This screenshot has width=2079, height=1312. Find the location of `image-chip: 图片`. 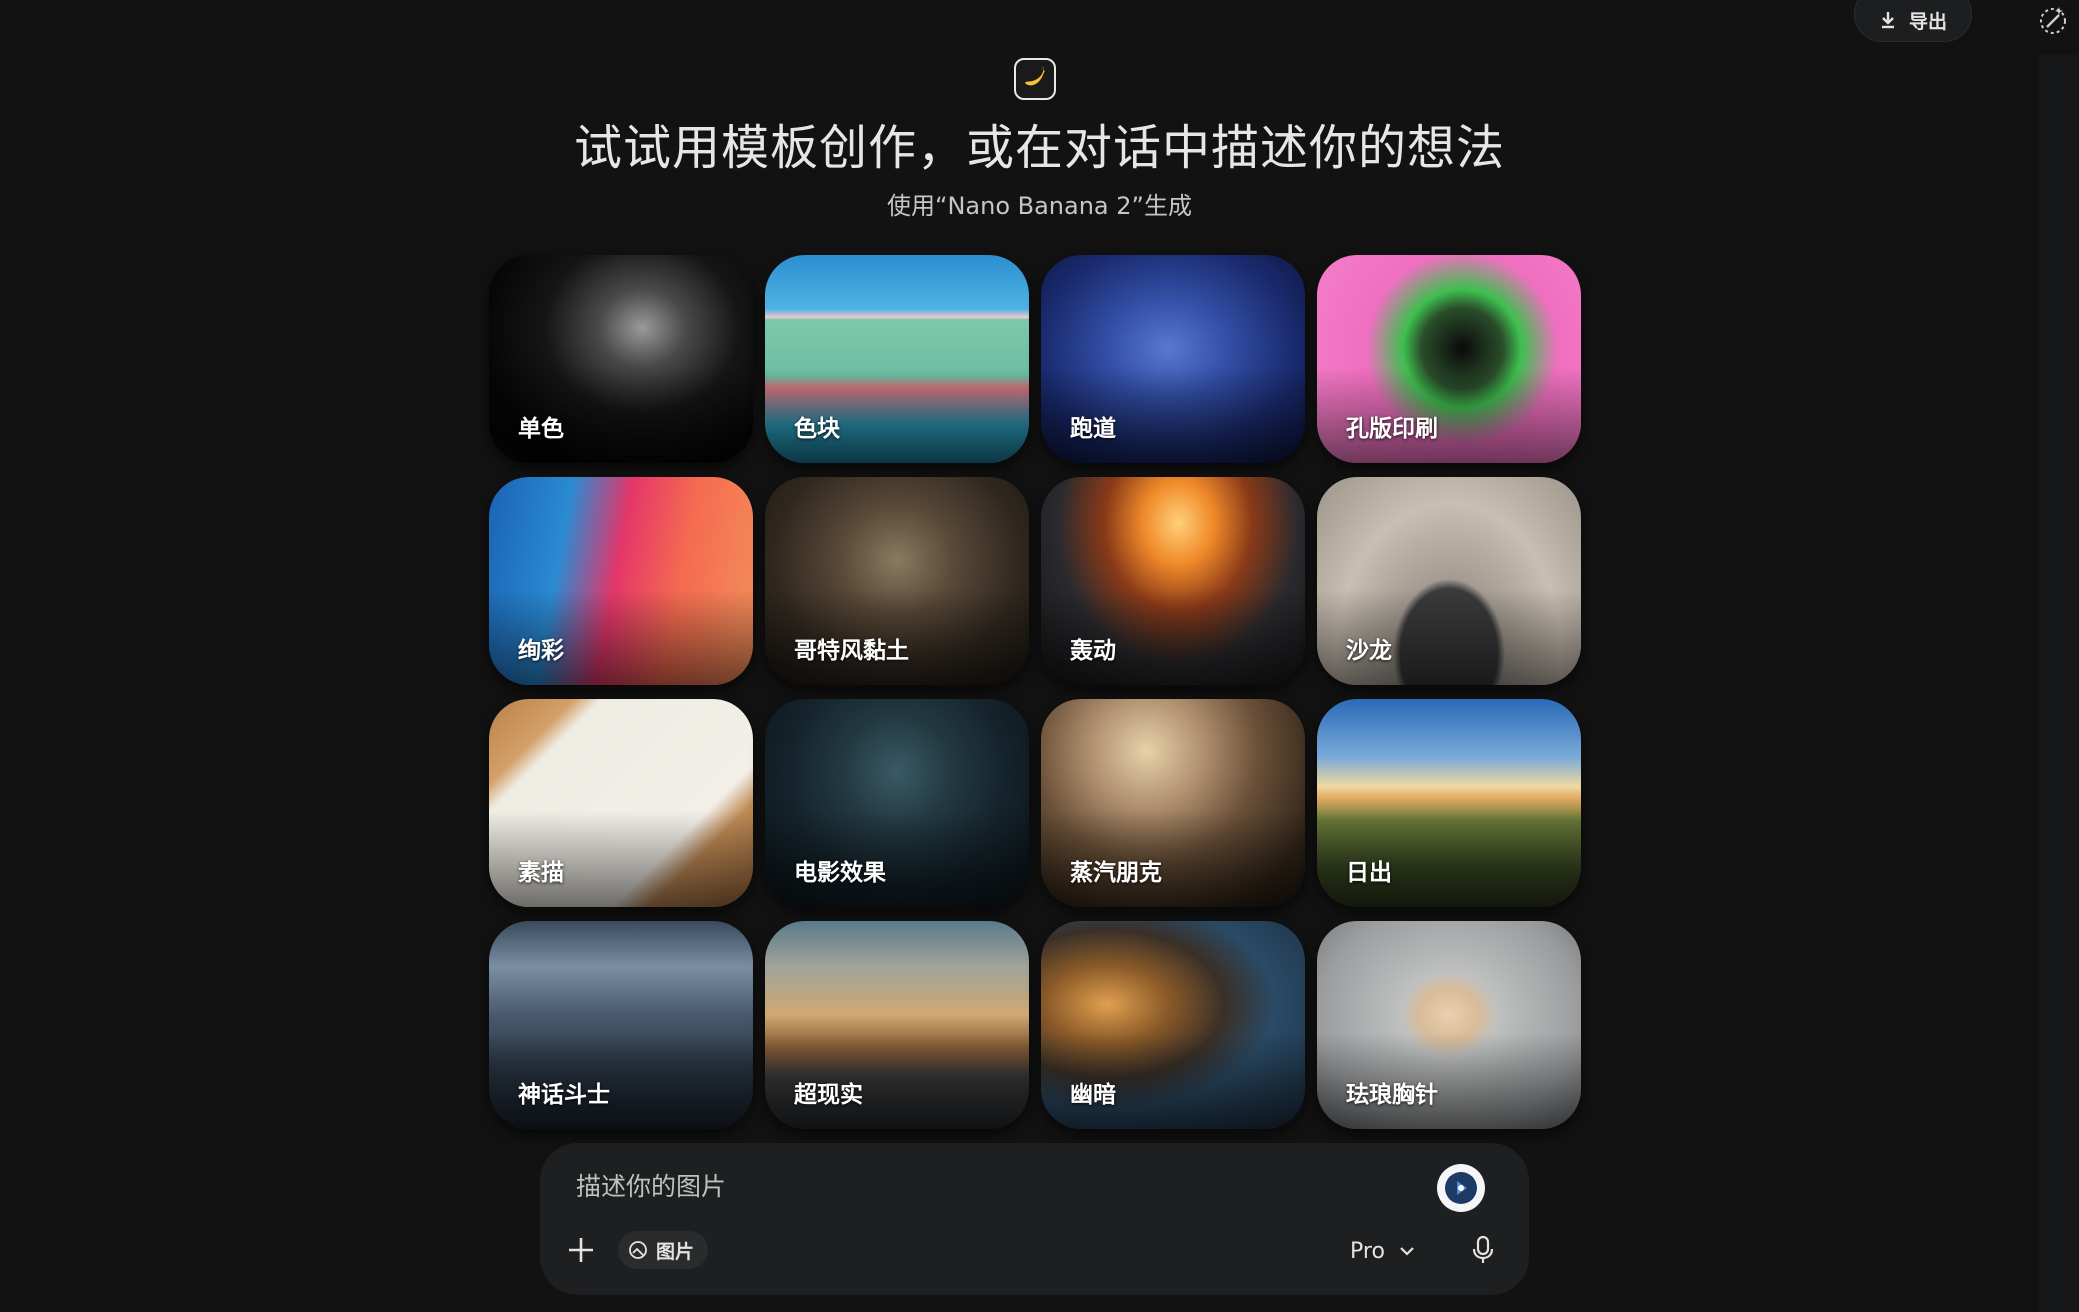

image-chip: 图片 is located at coordinates (663, 1250).